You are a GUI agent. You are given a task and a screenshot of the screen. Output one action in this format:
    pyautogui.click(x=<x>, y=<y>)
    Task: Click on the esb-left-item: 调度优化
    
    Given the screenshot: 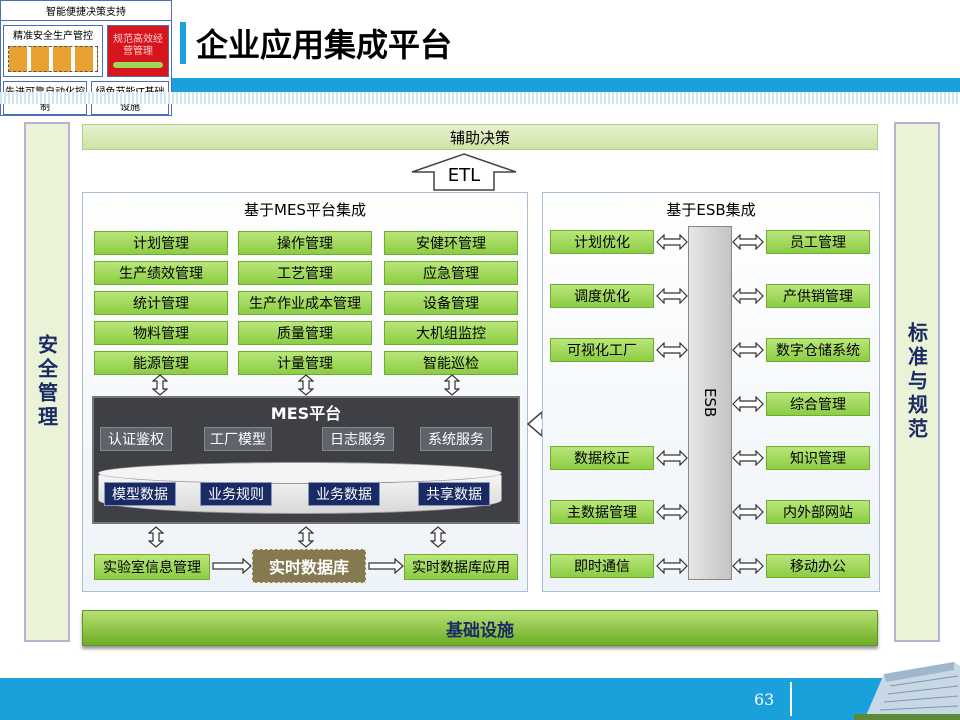 What is the action you would take?
    pyautogui.click(x=602, y=296)
    